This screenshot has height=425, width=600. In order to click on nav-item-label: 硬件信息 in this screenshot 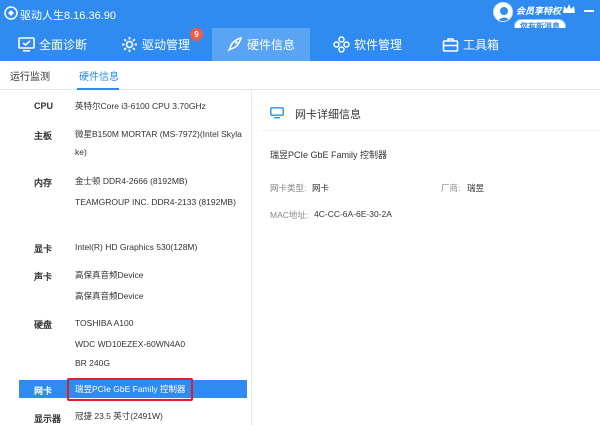, I will do `click(271, 45)`.